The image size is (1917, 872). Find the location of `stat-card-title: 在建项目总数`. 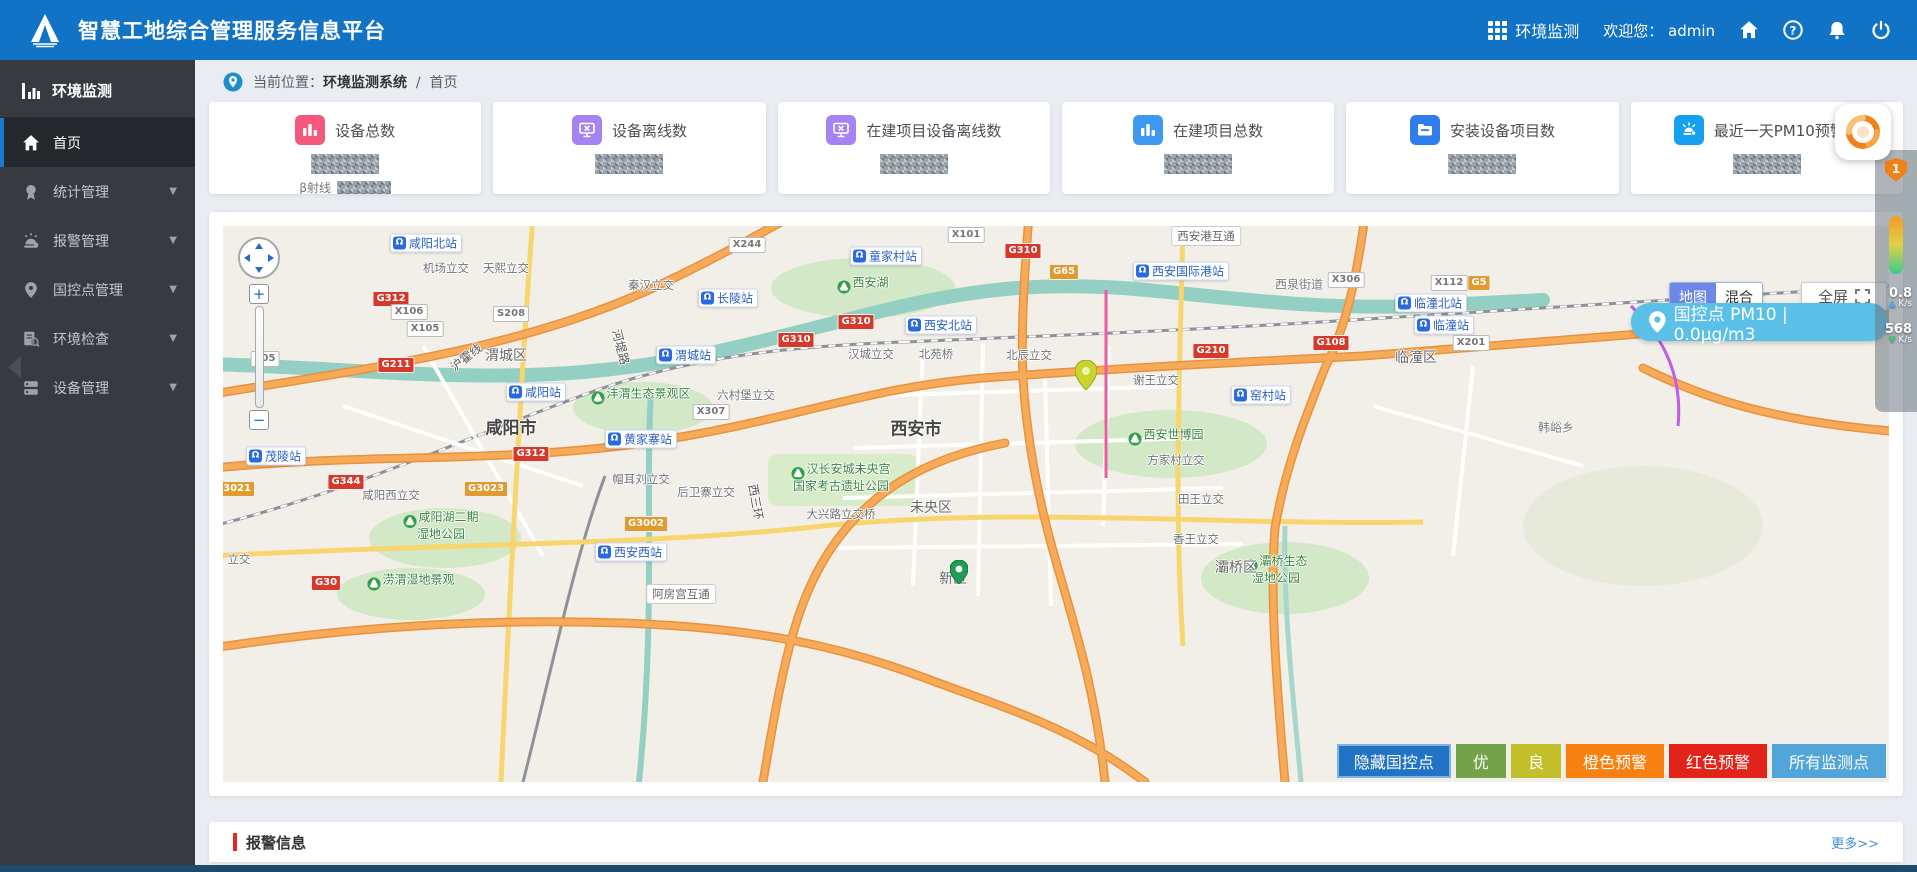

stat-card-title: 在建项目总数 is located at coordinates (1218, 130).